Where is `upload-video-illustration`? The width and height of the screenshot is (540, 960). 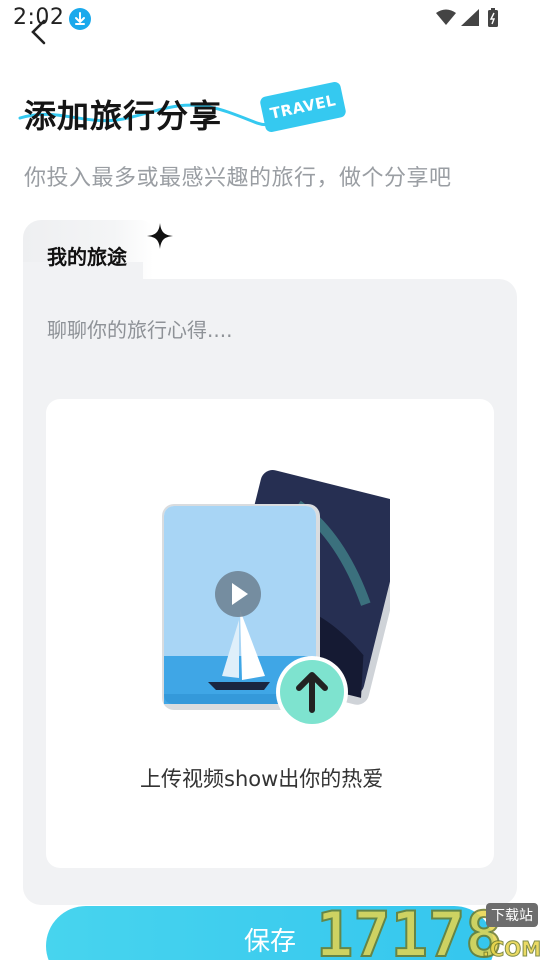
upload-video-illustration is located at coordinates (276, 599).